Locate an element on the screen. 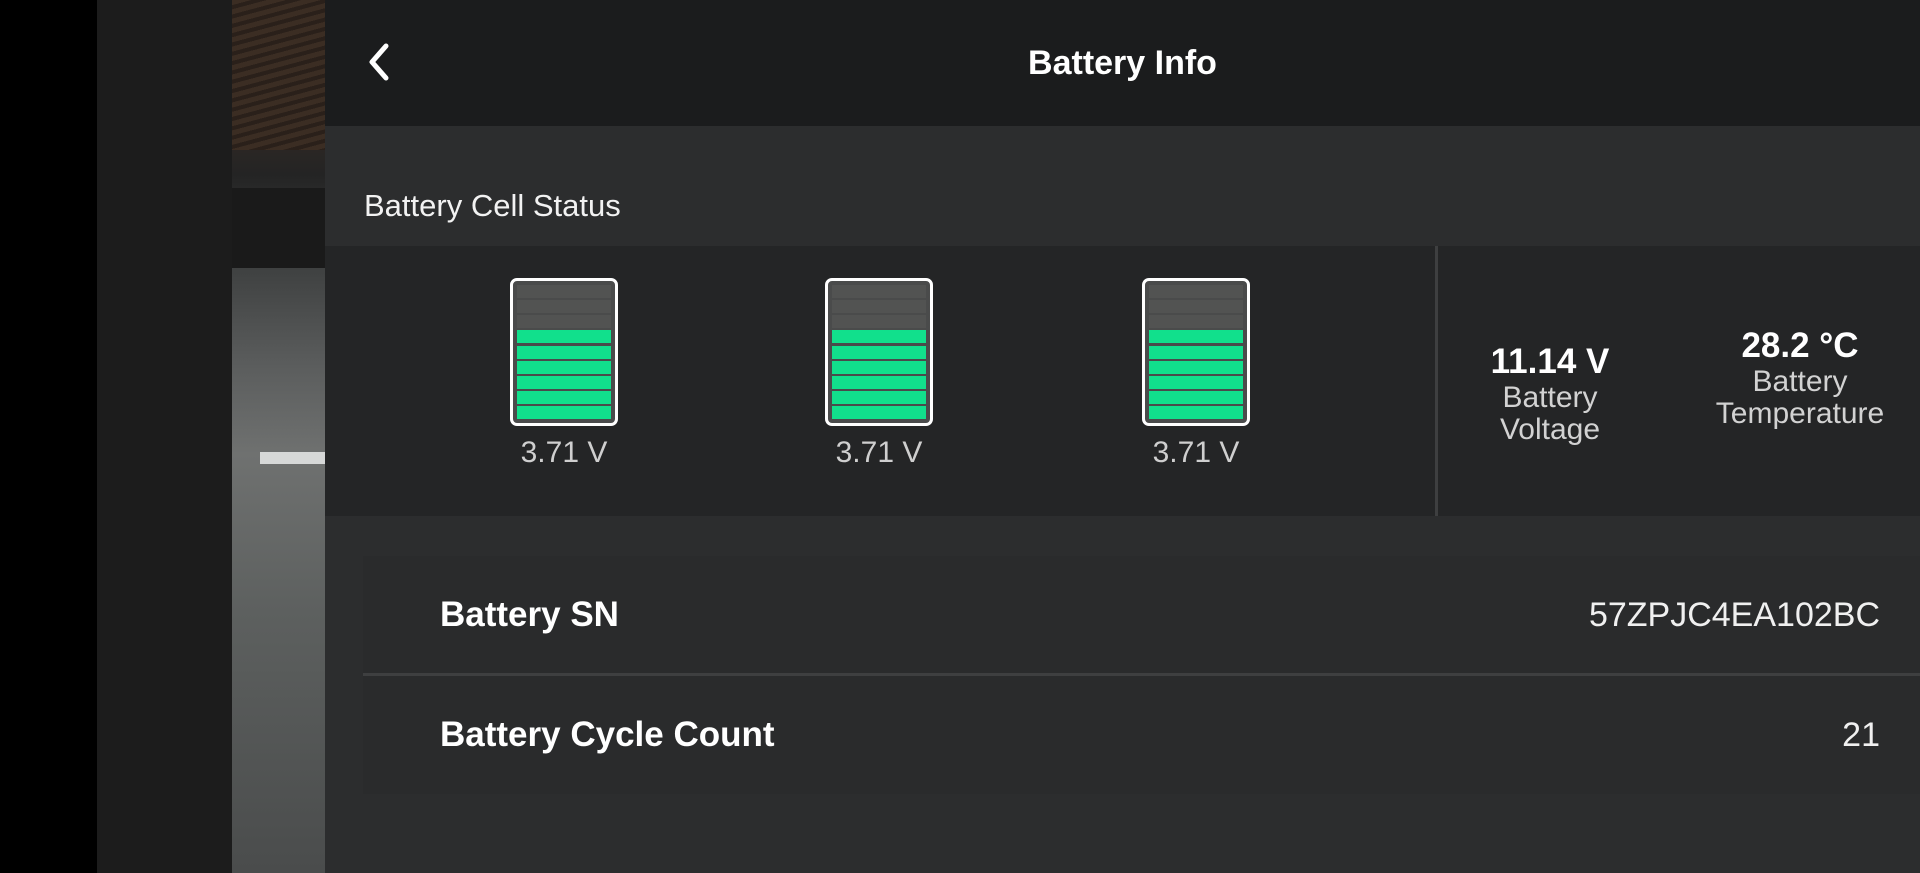 The width and height of the screenshot is (1920, 873). battery-voltage-label: Battery Voltage is located at coordinates (1550, 413).